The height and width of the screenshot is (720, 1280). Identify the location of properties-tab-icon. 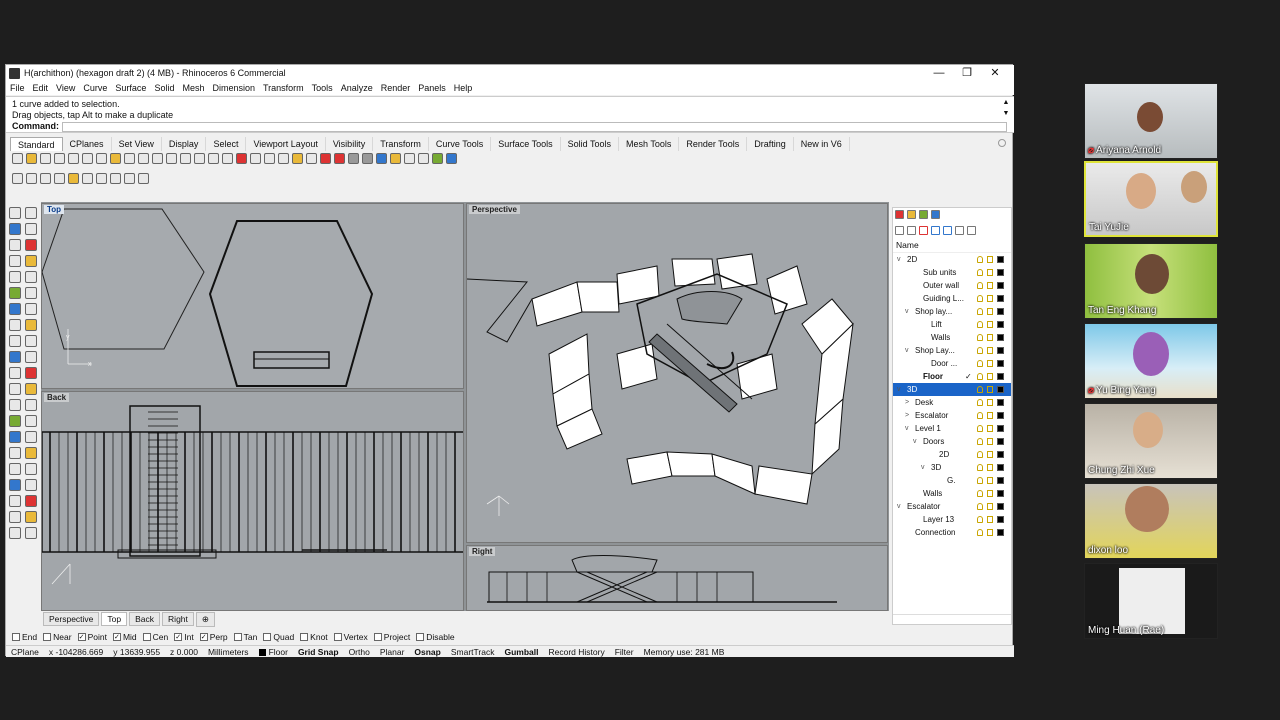
(899, 214).